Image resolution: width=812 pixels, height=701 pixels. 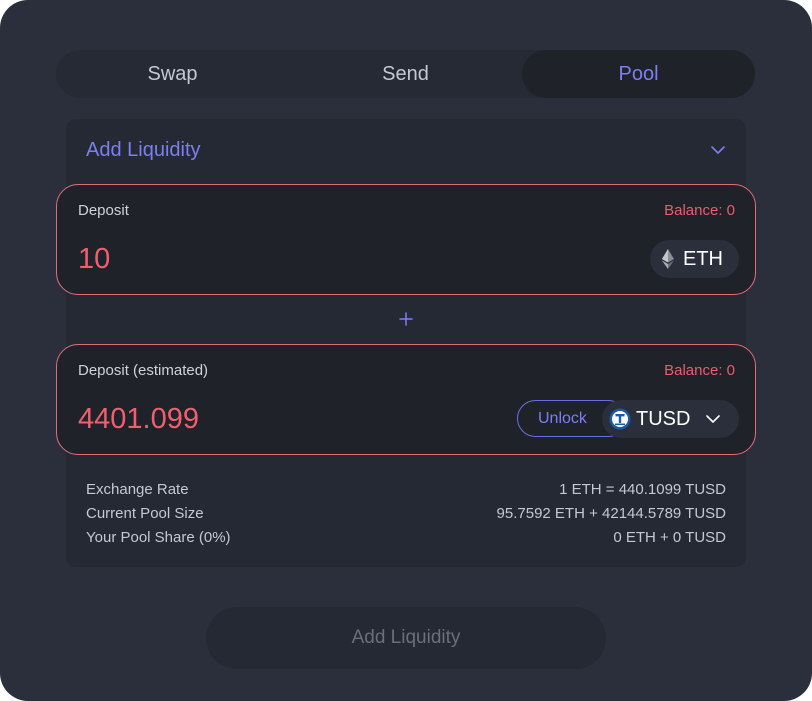 What do you see at coordinates (143, 370) in the screenshot?
I see `deposit-estimated-label: Deposit (estimated)` at bounding box center [143, 370].